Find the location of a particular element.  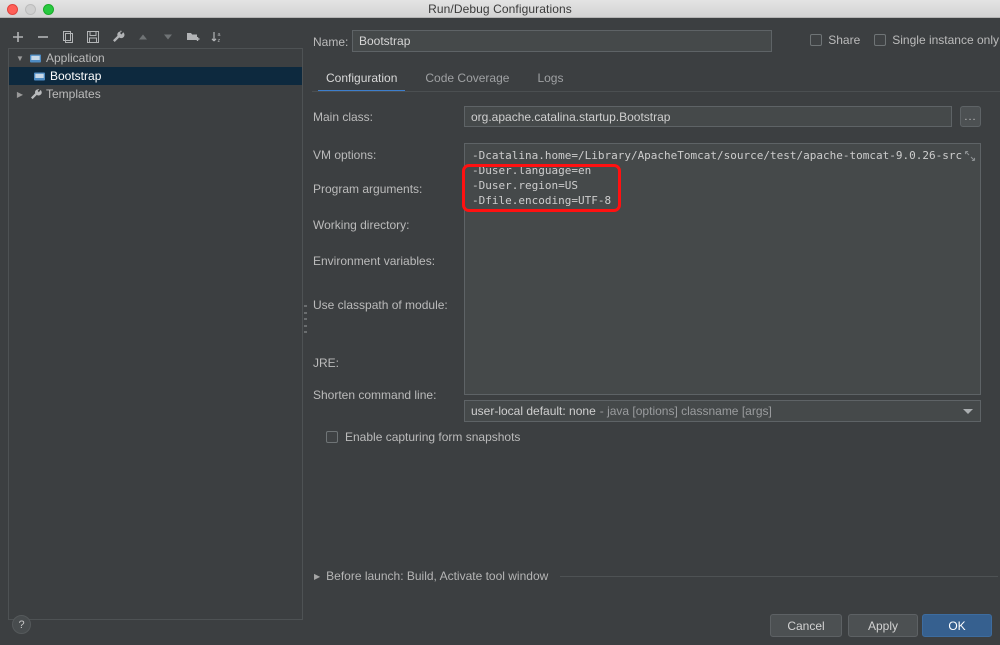

close-window-icon is located at coordinates (12, 9).